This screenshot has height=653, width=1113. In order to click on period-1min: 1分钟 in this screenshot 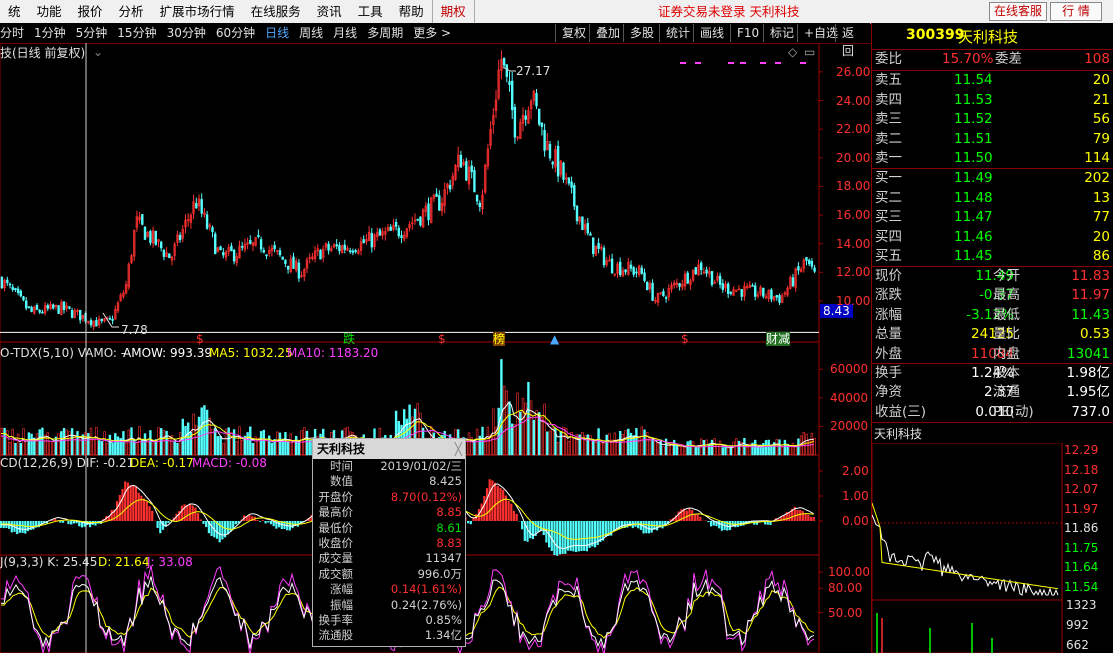, I will do `click(50, 33)`.